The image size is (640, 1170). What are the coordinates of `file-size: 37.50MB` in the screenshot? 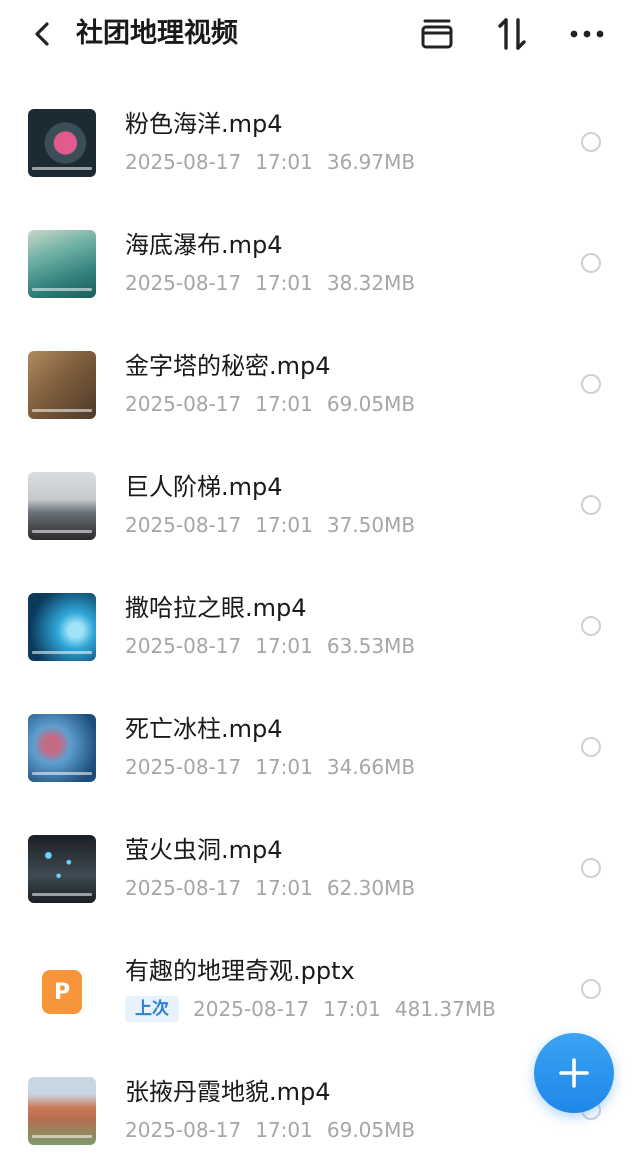 It's located at (371, 525).